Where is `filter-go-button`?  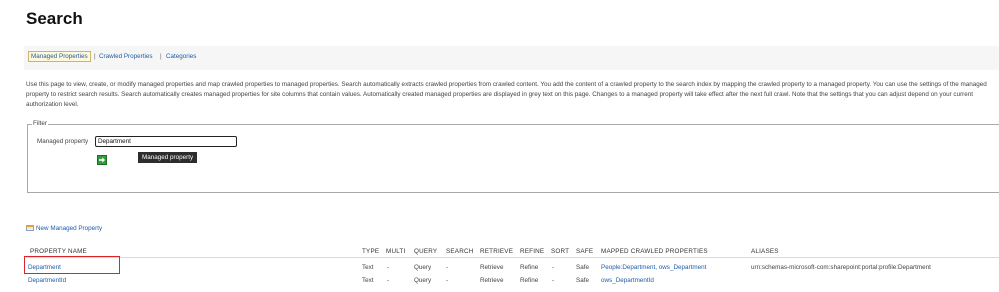 filter-go-button is located at coordinates (102, 160).